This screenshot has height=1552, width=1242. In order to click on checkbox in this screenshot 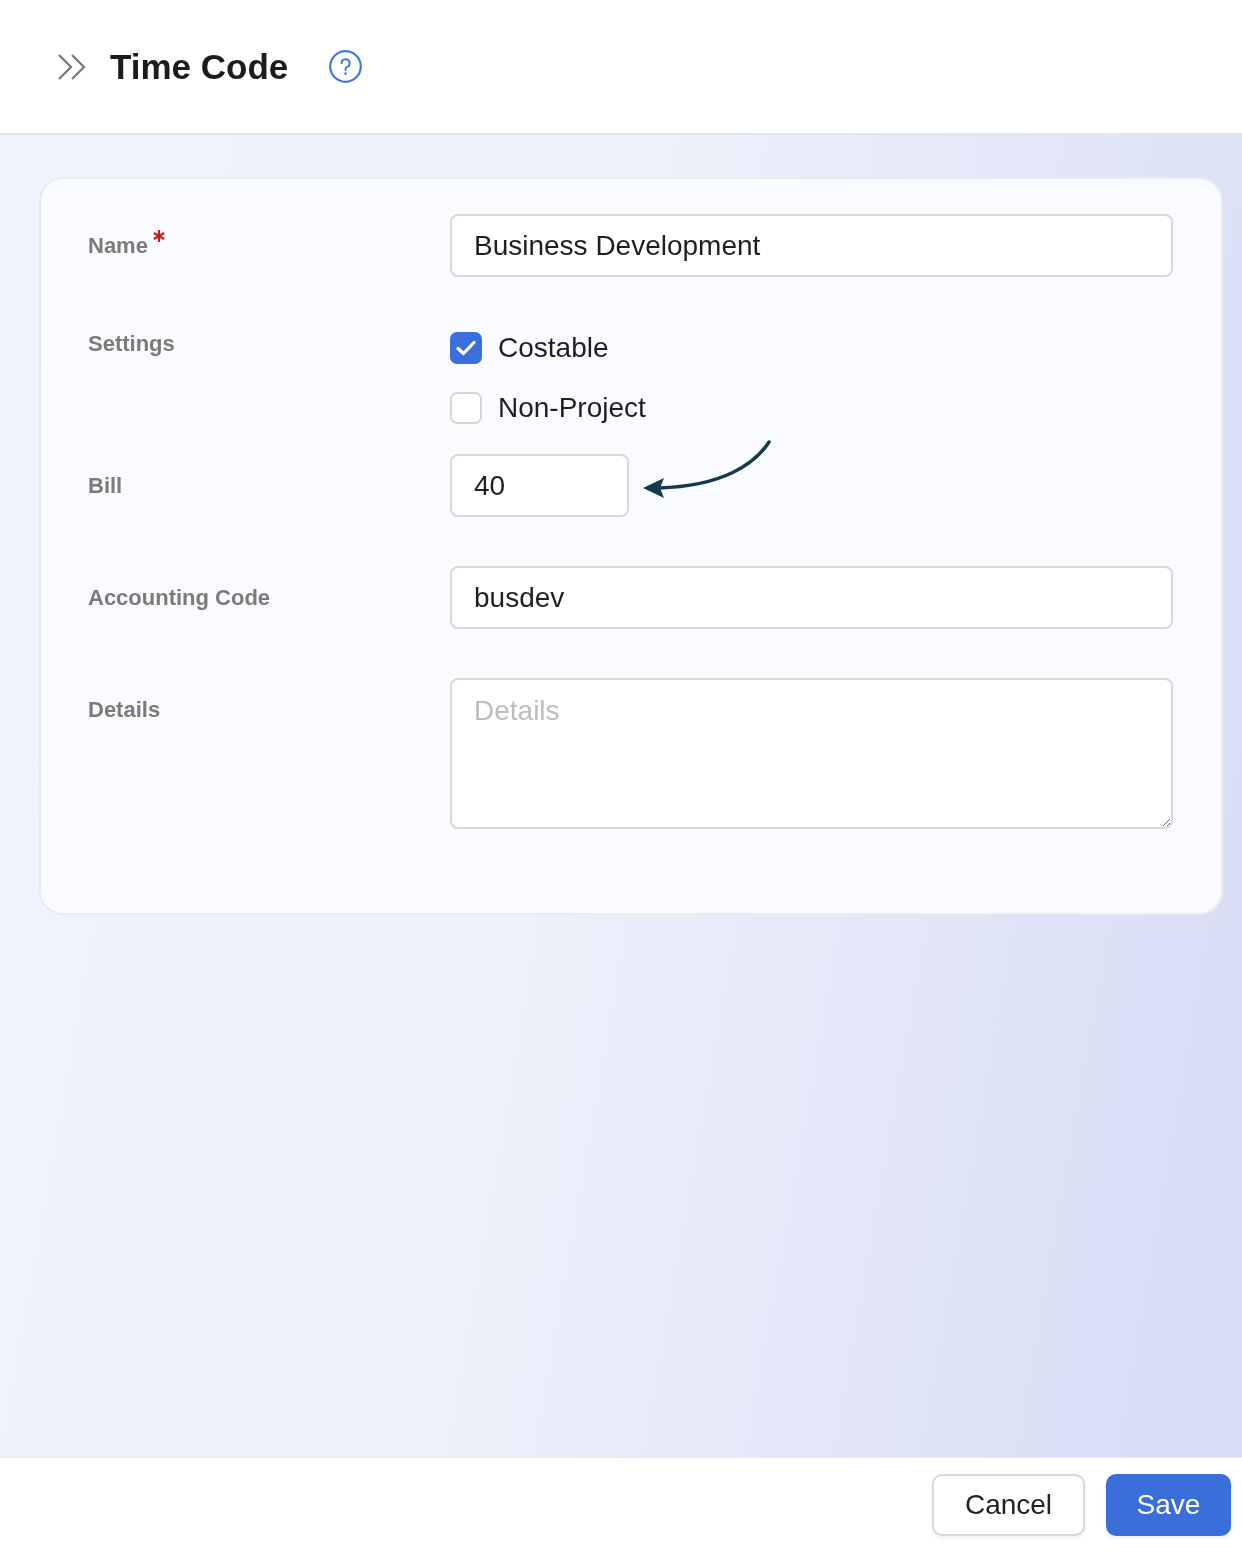, I will do `click(466, 348)`.